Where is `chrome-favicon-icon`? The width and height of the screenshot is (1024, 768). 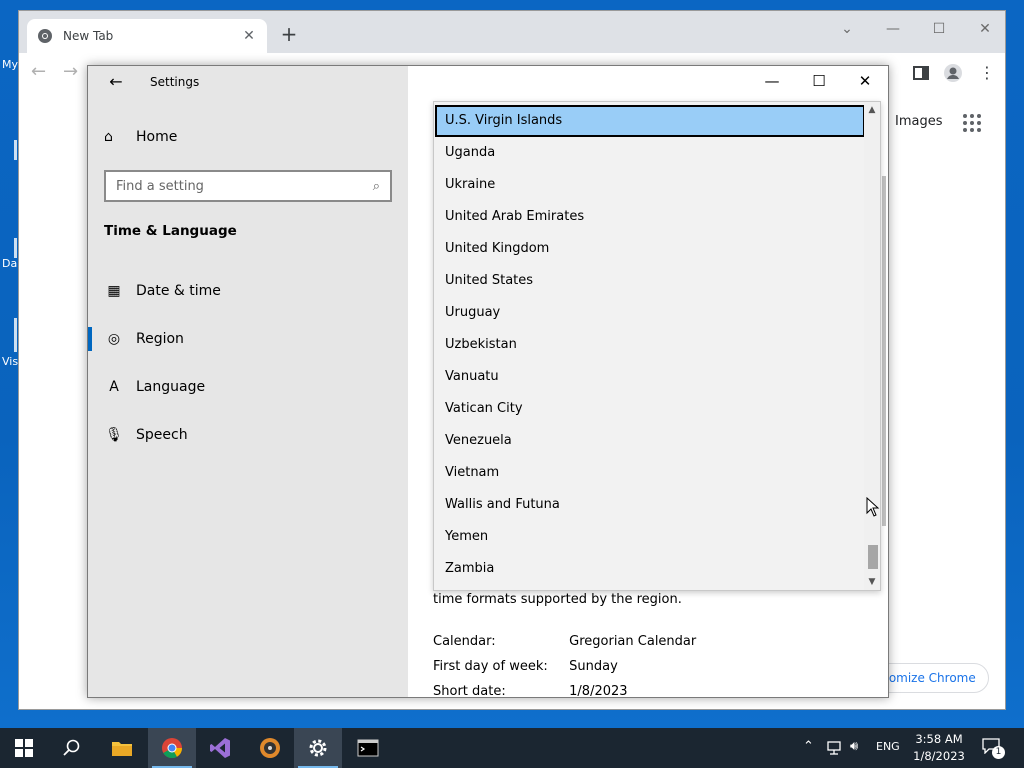 chrome-favicon-icon is located at coordinates (45, 36).